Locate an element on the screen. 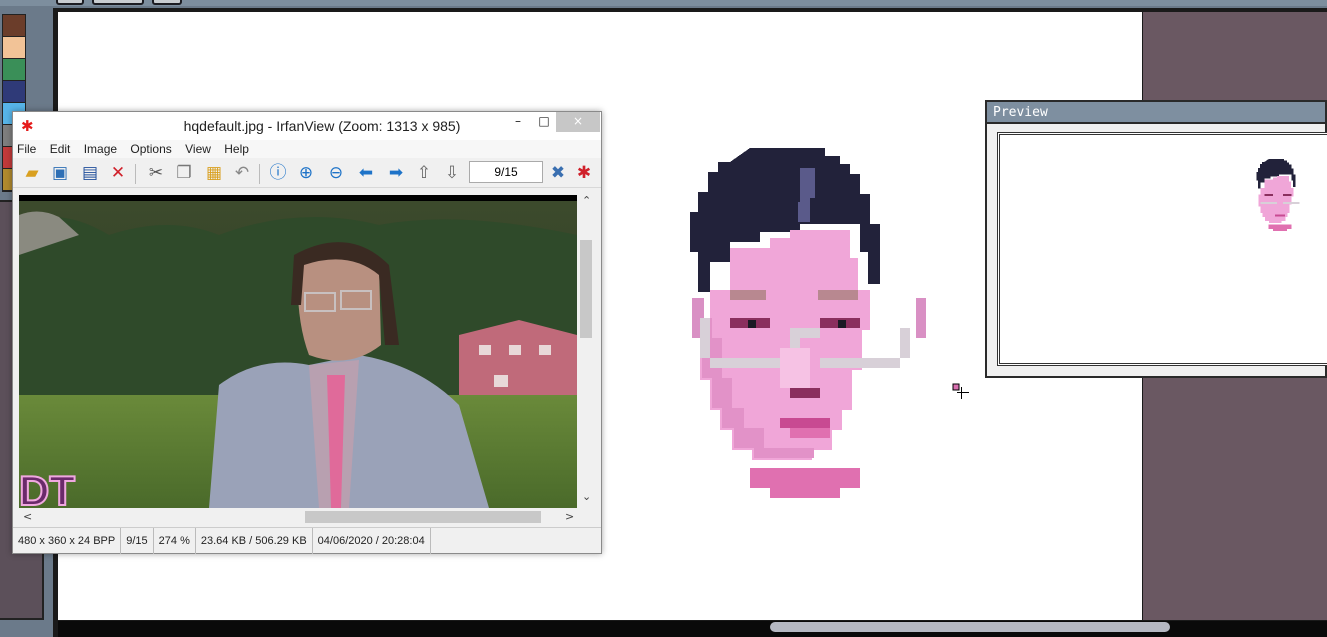  vertical-scrollbar: ⌃ ⌄ is located at coordinates (586, 351).